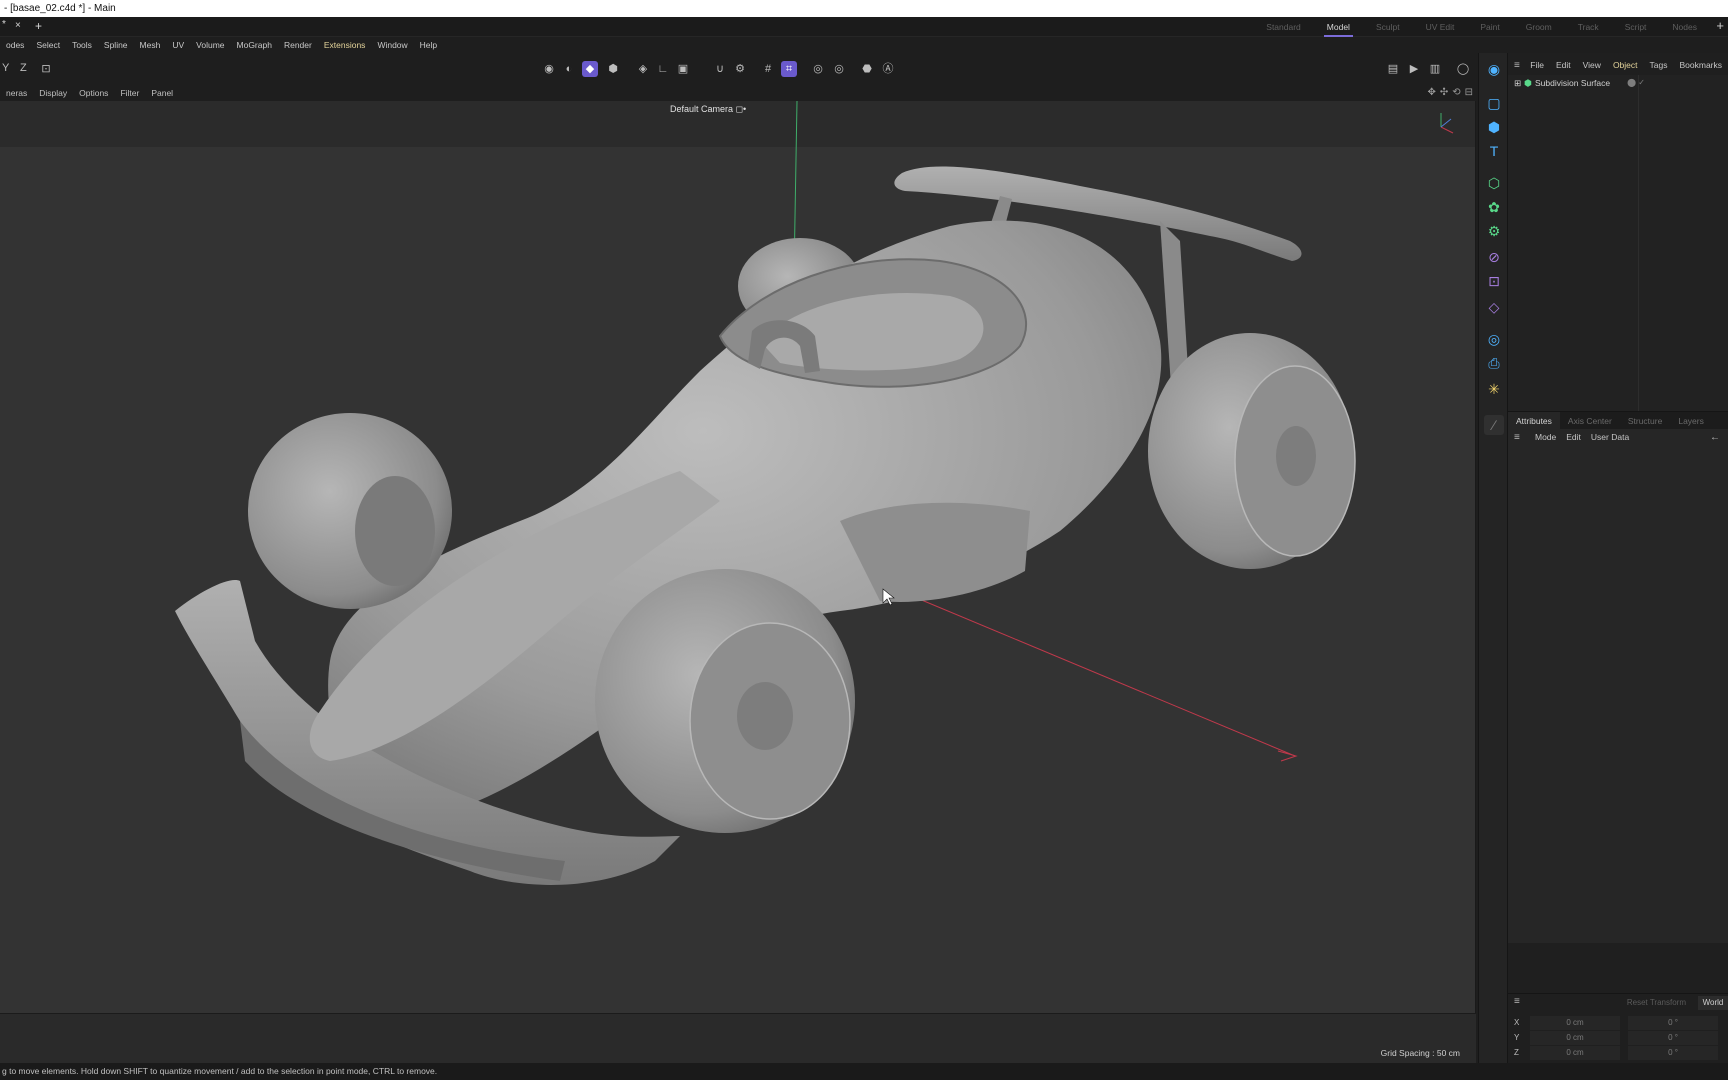 This screenshot has width=1728, height=1080. Describe the element at coordinates (789, 69) in the screenshot. I see `quantize-icon: ⌗` at that location.